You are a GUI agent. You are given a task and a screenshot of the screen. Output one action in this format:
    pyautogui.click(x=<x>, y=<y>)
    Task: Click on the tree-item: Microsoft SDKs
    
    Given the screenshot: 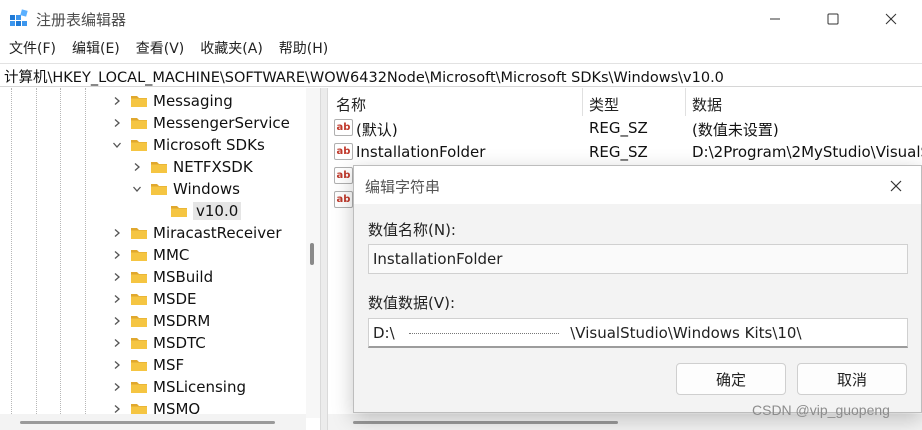 What is the action you would take?
    pyautogui.click(x=187, y=145)
    